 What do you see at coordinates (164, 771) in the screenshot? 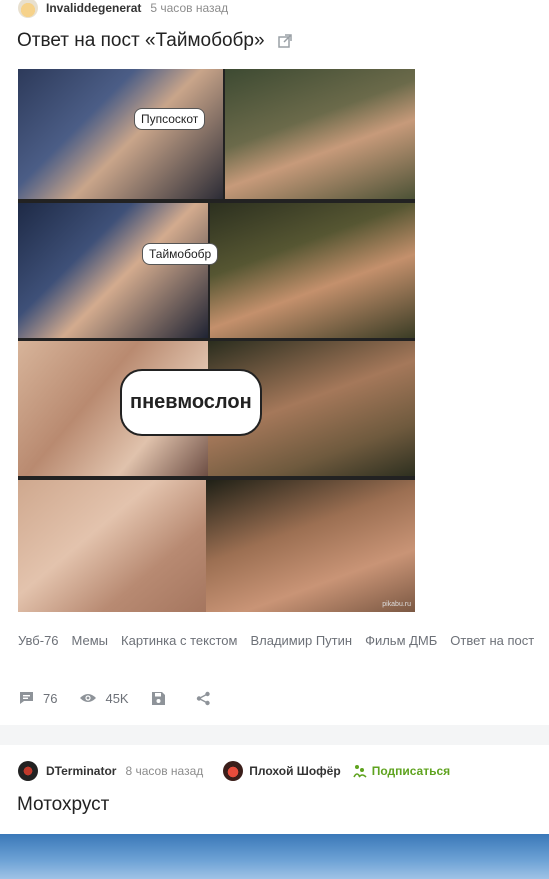
I see `post-time: 8 часов назад` at bounding box center [164, 771].